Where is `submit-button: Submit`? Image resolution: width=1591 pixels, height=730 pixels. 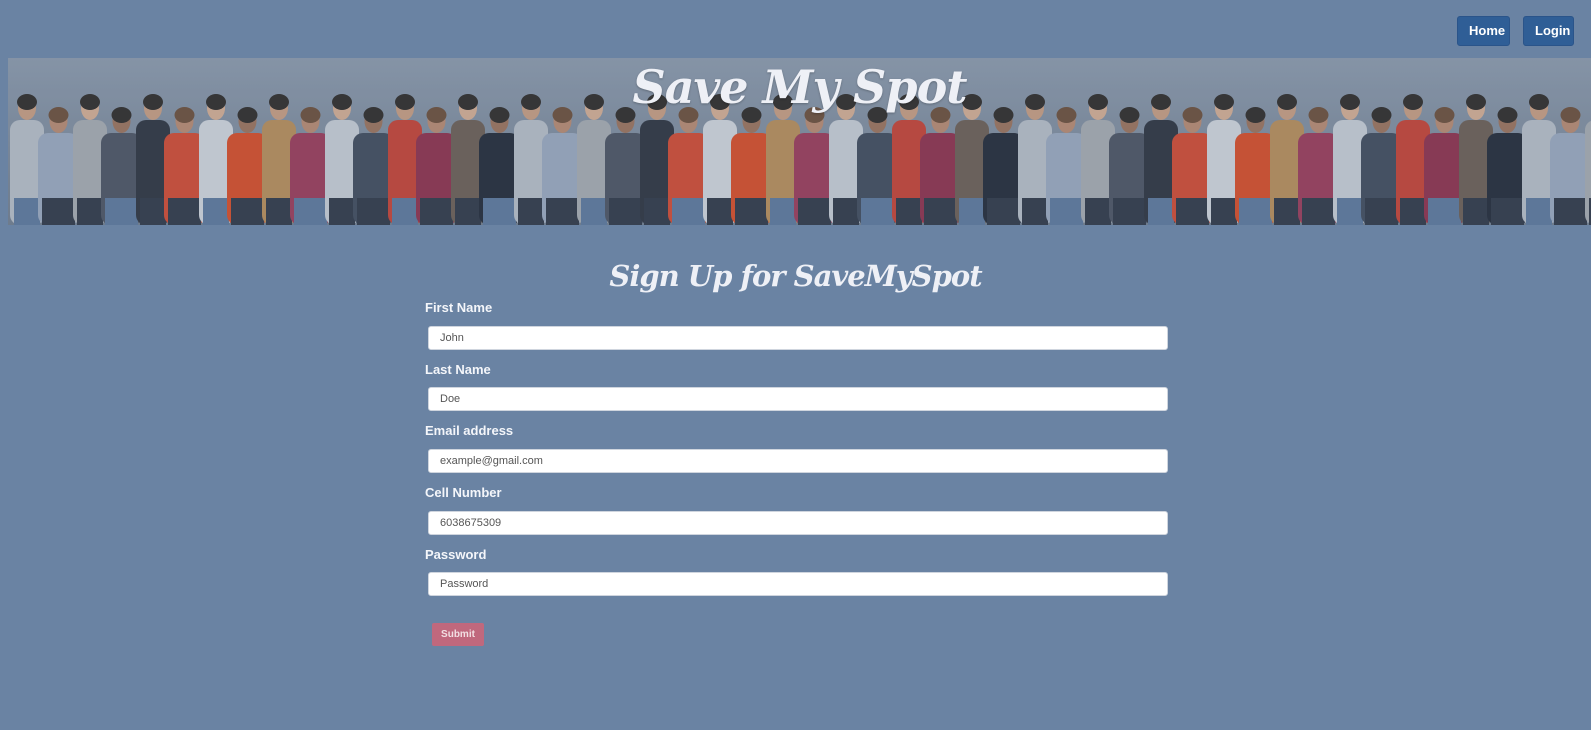 submit-button: Submit is located at coordinates (458, 634).